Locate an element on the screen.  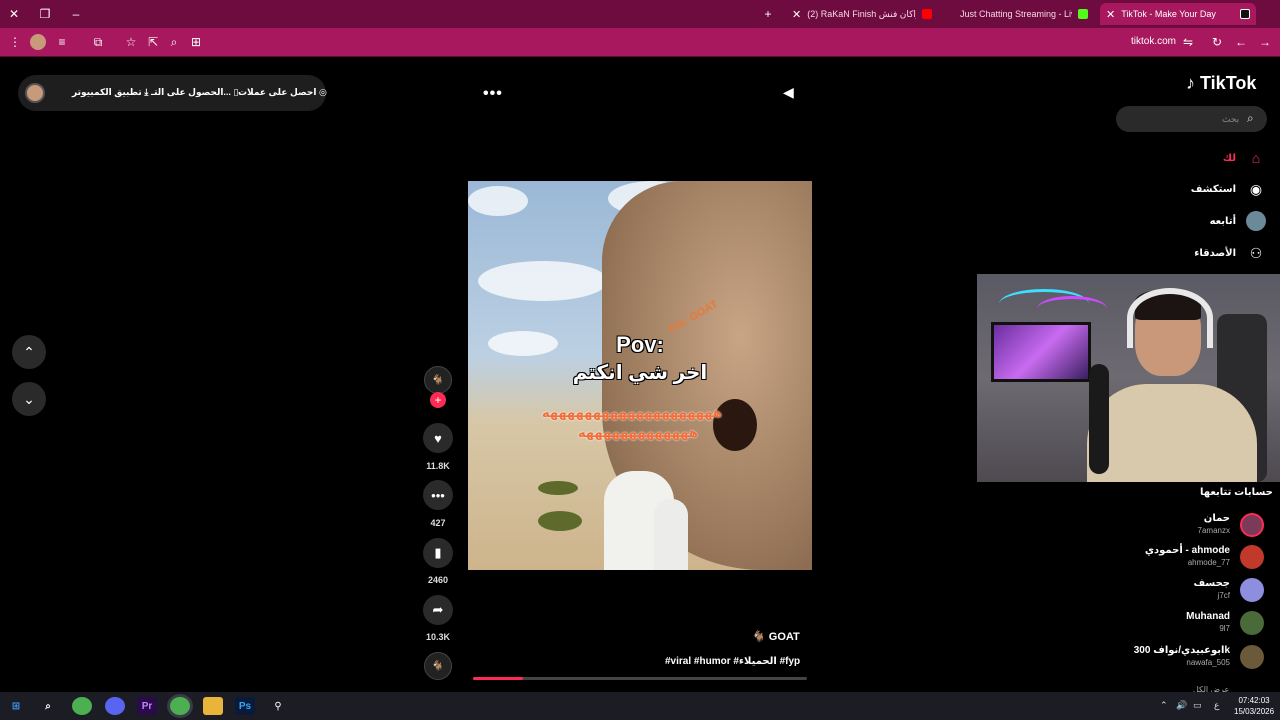
download-icon: ⤓ is located at coordinates (146, 92).